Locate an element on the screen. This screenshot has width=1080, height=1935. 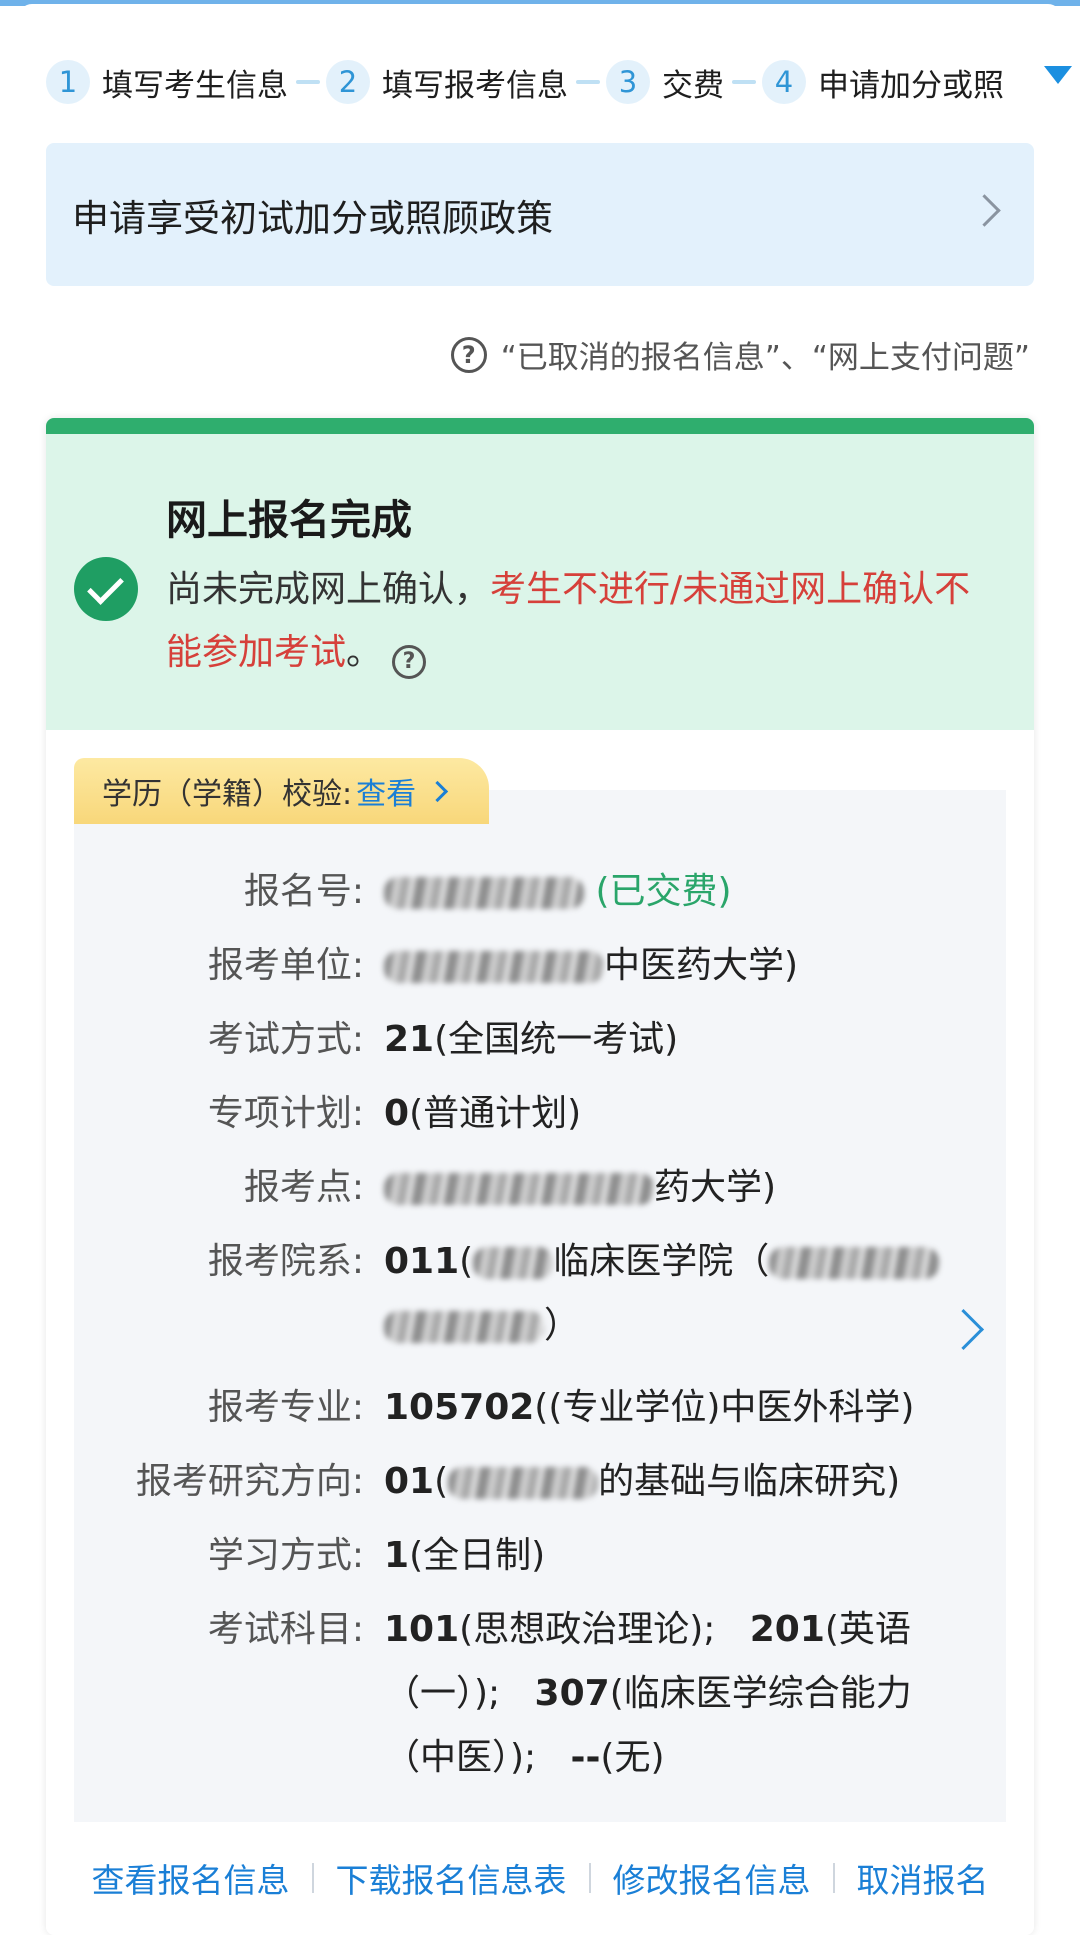
view-registration-button: 查看报名信息 is located at coordinates (191, 1878).